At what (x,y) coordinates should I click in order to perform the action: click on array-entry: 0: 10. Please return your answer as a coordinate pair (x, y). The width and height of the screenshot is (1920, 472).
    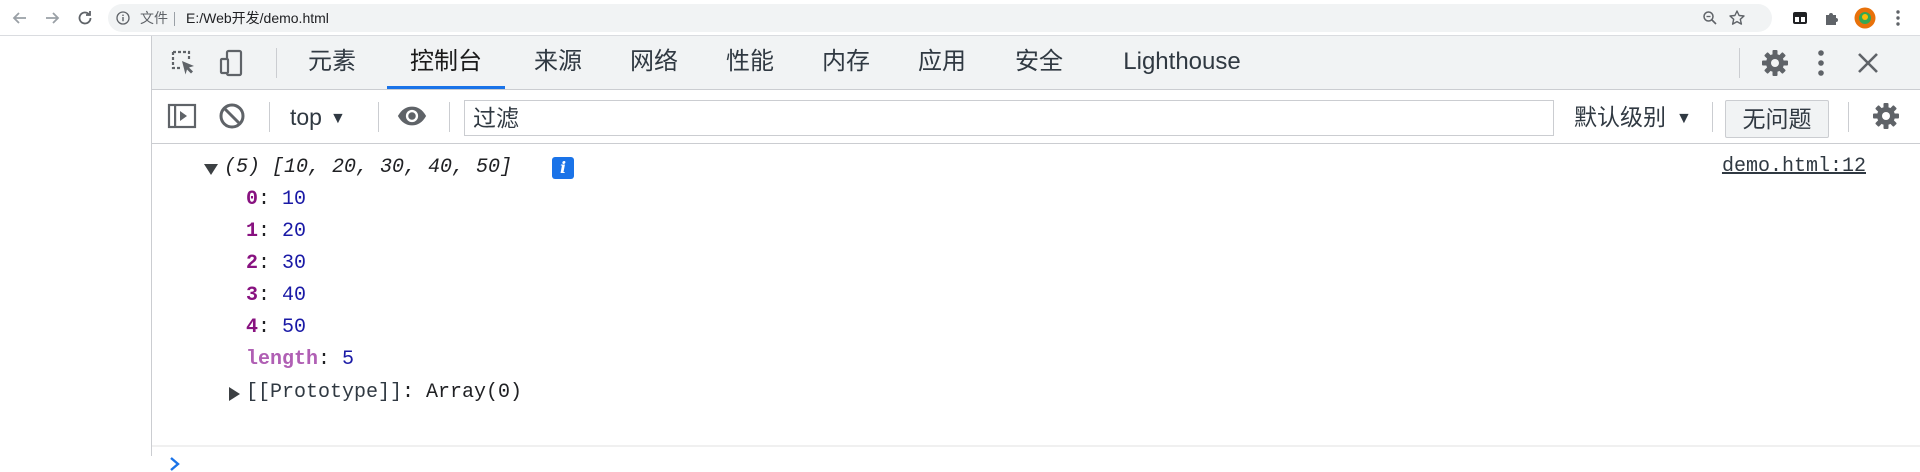
    Looking at the image, I should click on (276, 200).